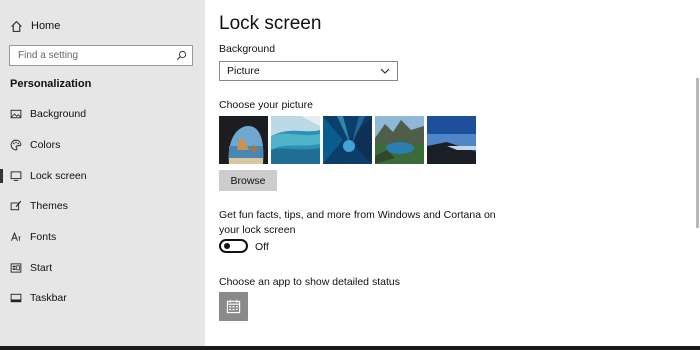  Describe the element at coordinates (16, 236) in the screenshot. I see `font-icon` at that location.